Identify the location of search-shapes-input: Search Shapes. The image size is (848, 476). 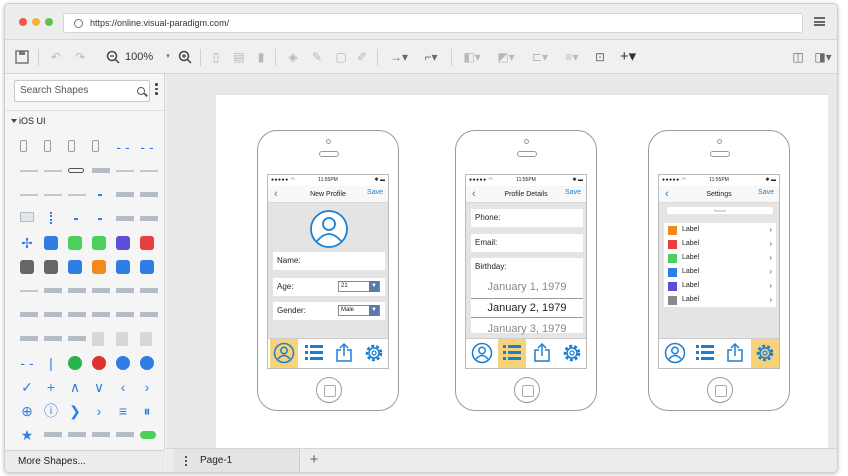
(82, 91).